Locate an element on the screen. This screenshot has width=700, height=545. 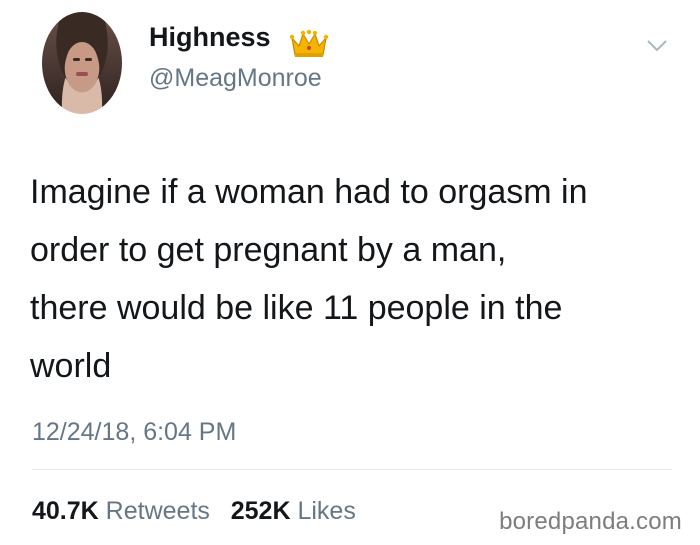
watermark: boredpanda.com is located at coordinates (590, 521).